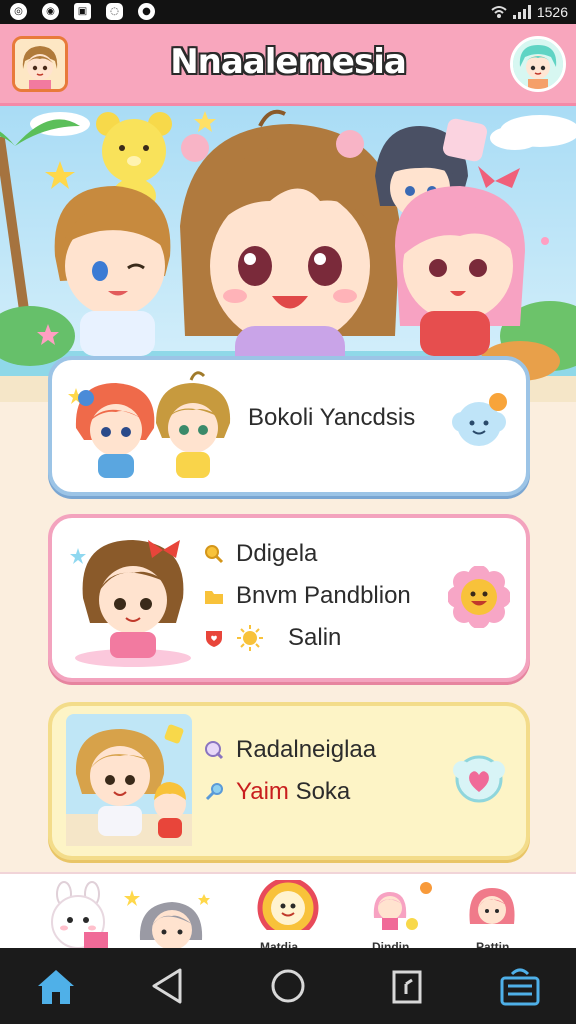  Describe the element at coordinates (306, 749) in the screenshot. I see `card3-row-1: Radalneiglaa` at that location.